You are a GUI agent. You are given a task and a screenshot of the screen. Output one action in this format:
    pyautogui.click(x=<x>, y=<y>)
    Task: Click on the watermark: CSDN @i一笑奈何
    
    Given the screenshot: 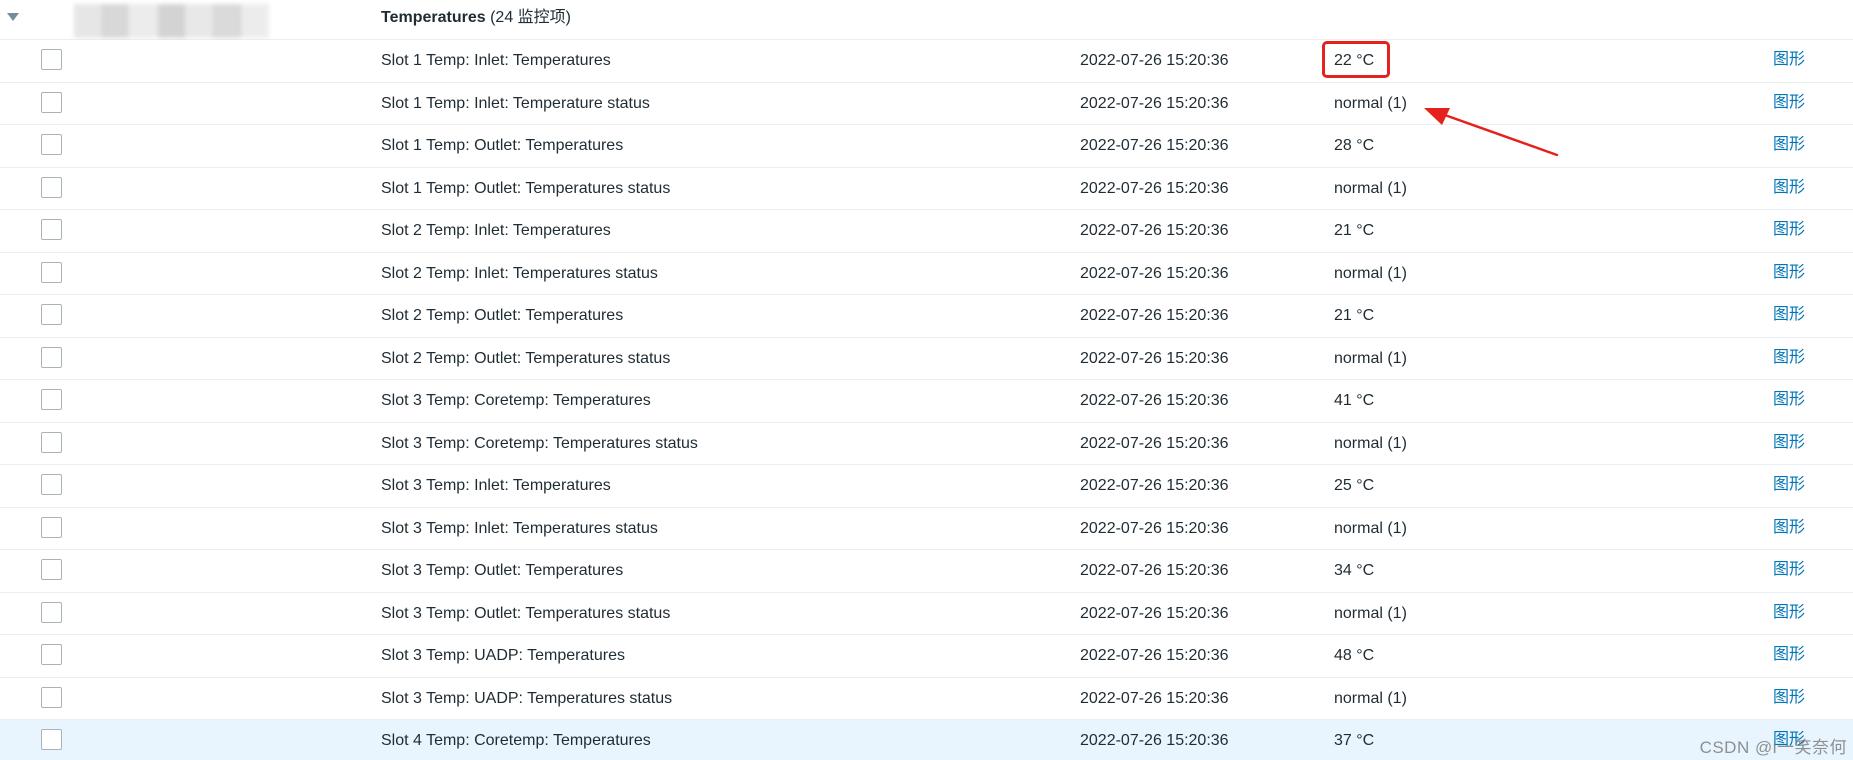 What is the action you would take?
    pyautogui.click(x=1773, y=747)
    